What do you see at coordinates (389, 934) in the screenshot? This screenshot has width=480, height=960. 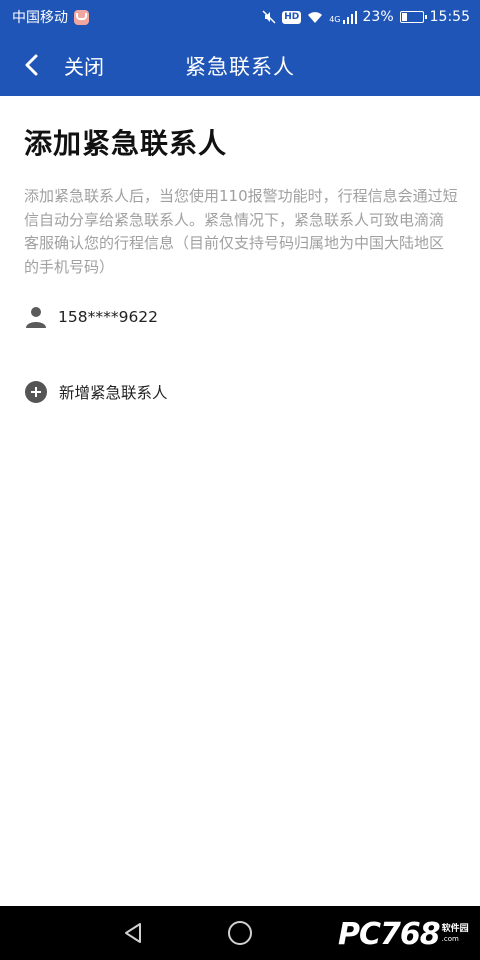 I see `watermark-text: PC768` at bounding box center [389, 934].